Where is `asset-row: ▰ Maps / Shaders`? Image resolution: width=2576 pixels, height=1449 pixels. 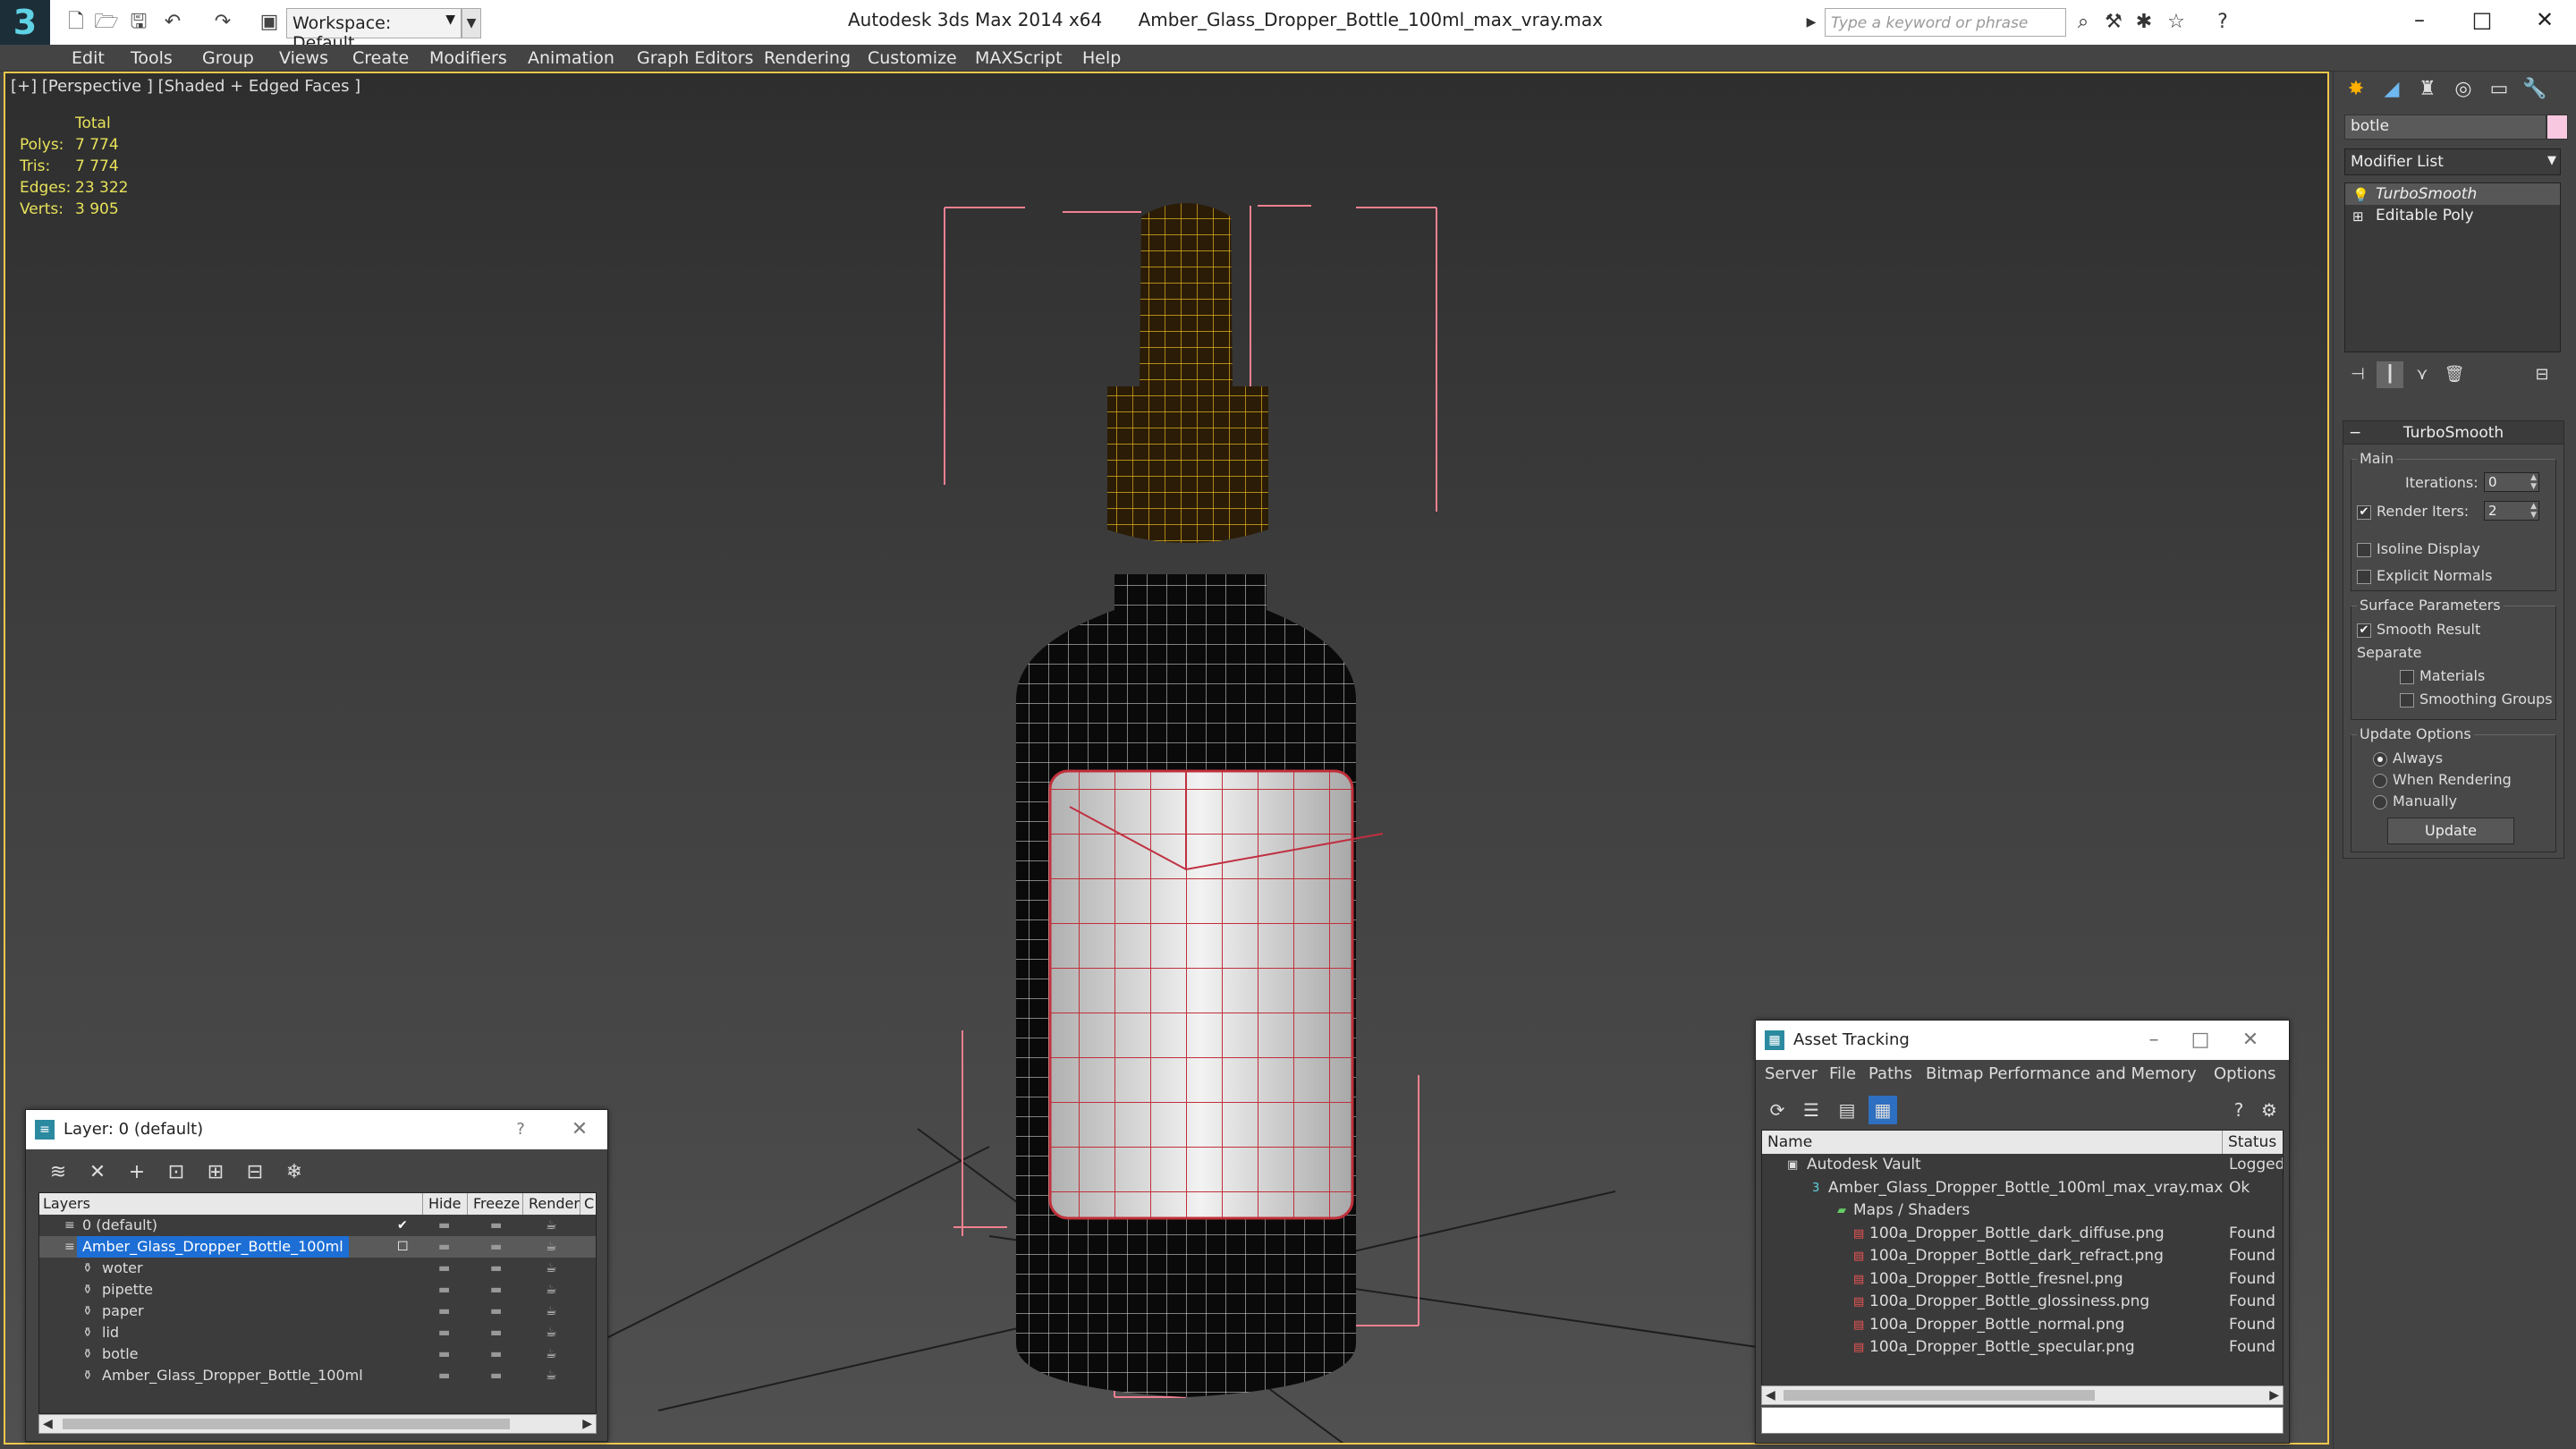
asset-row: ▰ Maps / Shaders is located at coordinates (2022, 1211).